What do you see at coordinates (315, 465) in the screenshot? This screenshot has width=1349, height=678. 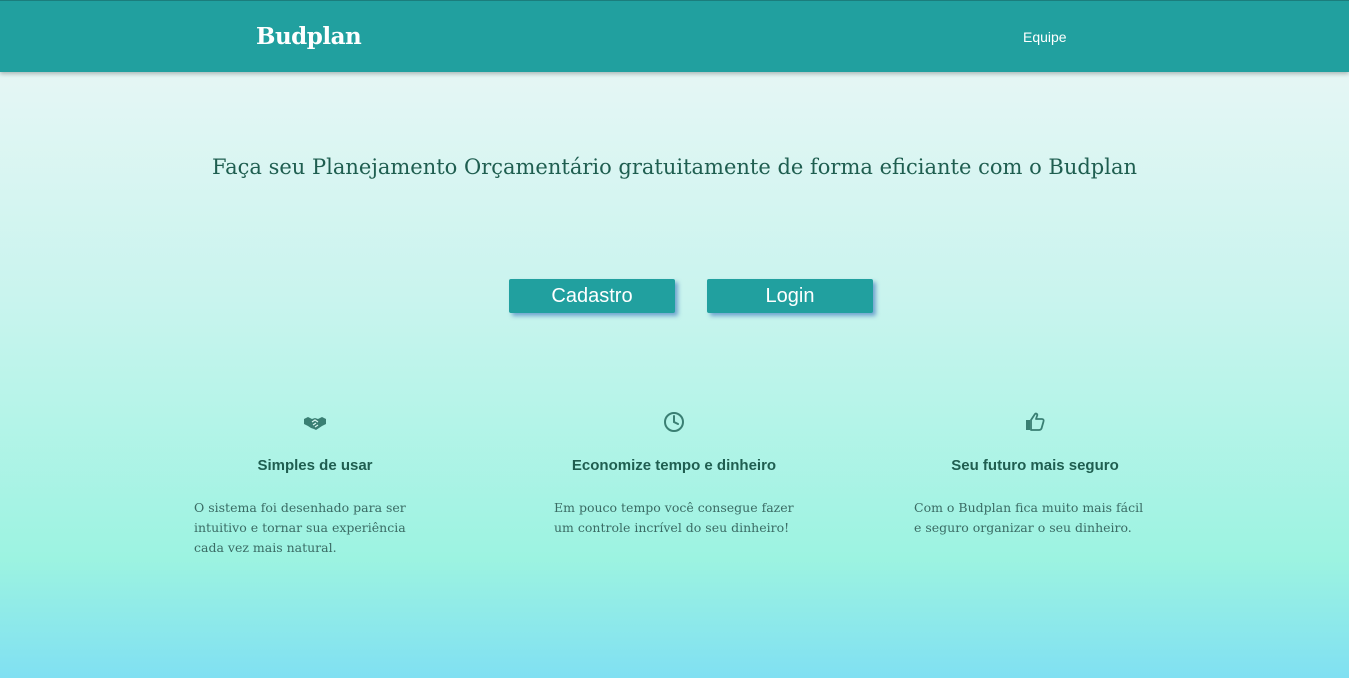 I see `feature-title: Simples de usar` at bounding box center [315, 465].